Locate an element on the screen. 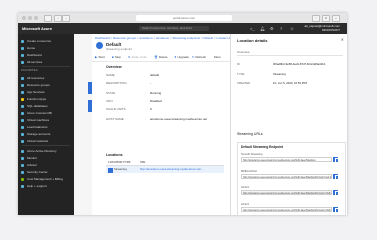  panel-property-value: 3f2ad9b2-9e58-4ad1-87d7-8c4c4d6a41b1 is located at coordinates (299, 64).